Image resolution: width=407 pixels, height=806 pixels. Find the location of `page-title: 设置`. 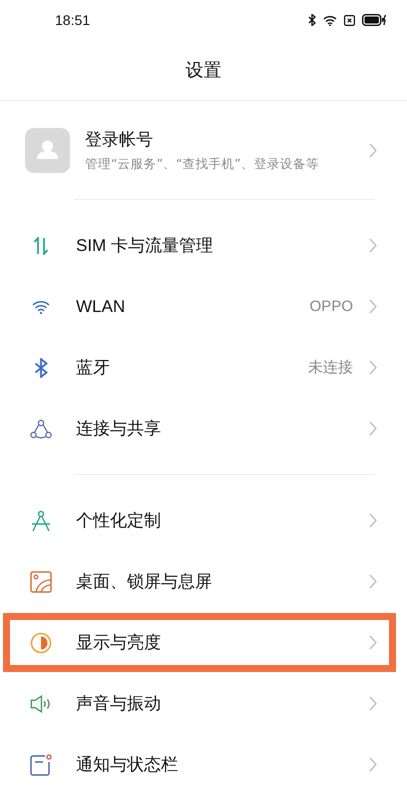

page-title: 设置 is located at coordinates (204, 70).